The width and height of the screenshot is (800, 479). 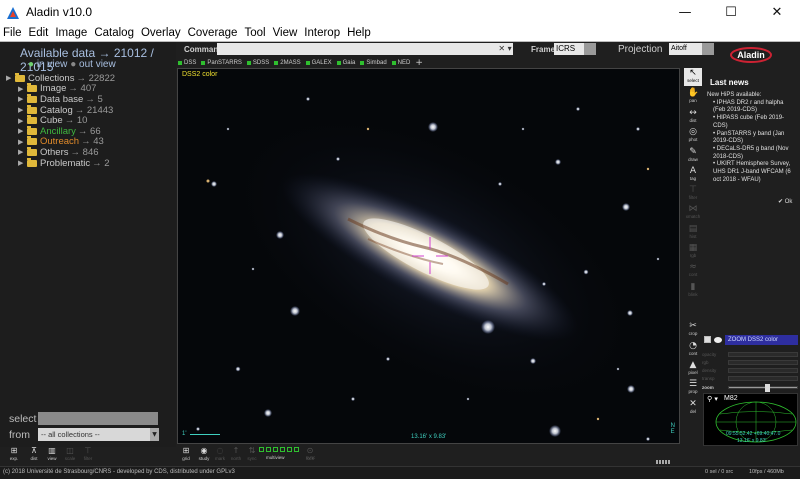 I want to click on survey-shortcut-galex: GALEX, so click(x=318, y=63).